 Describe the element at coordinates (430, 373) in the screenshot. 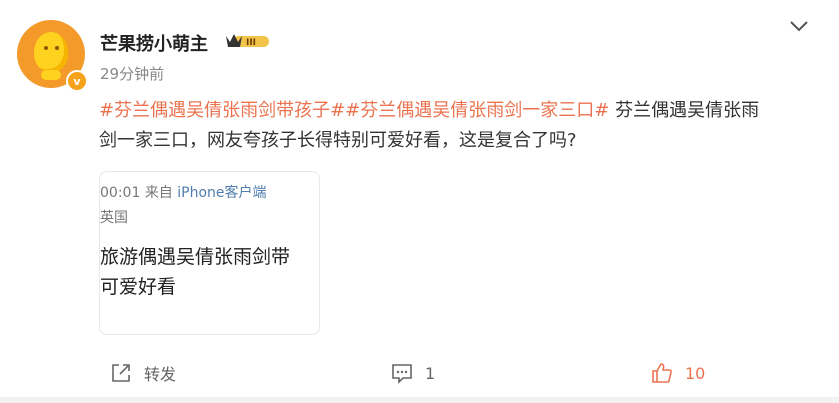

I see `comment-count: 1` at that location.